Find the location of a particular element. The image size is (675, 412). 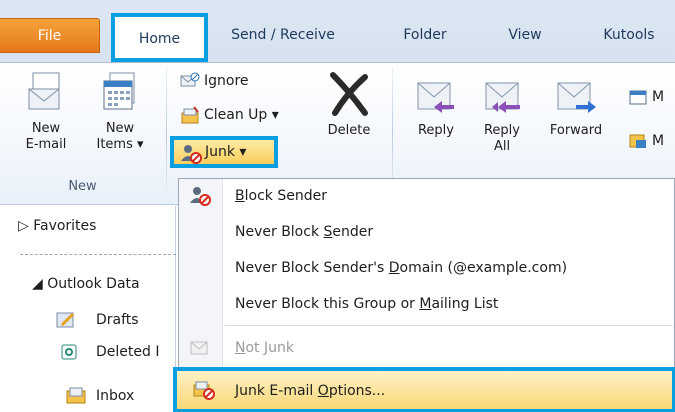

block-sender-label: Block Sender is located at coordinates (281, 196).